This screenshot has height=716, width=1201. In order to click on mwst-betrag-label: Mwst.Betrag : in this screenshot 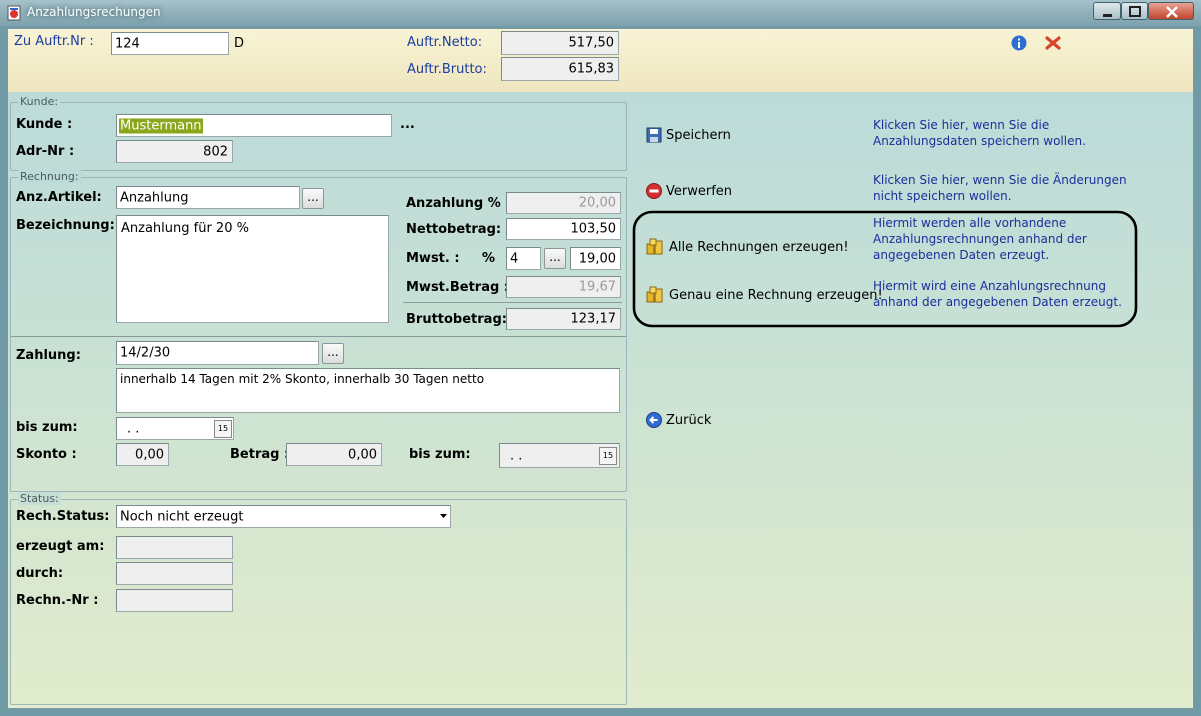, I will do `click(457, 287)`.